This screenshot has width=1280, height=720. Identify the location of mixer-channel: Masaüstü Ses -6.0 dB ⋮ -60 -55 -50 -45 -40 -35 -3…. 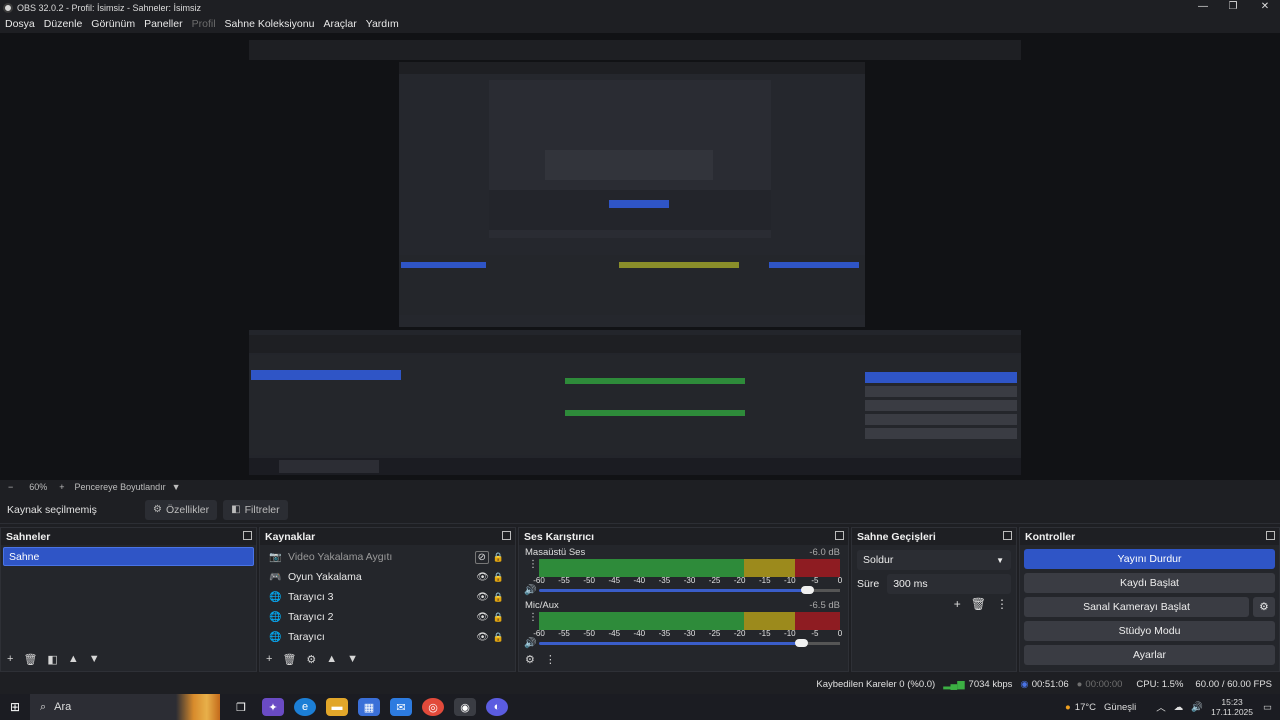
(683, 571).